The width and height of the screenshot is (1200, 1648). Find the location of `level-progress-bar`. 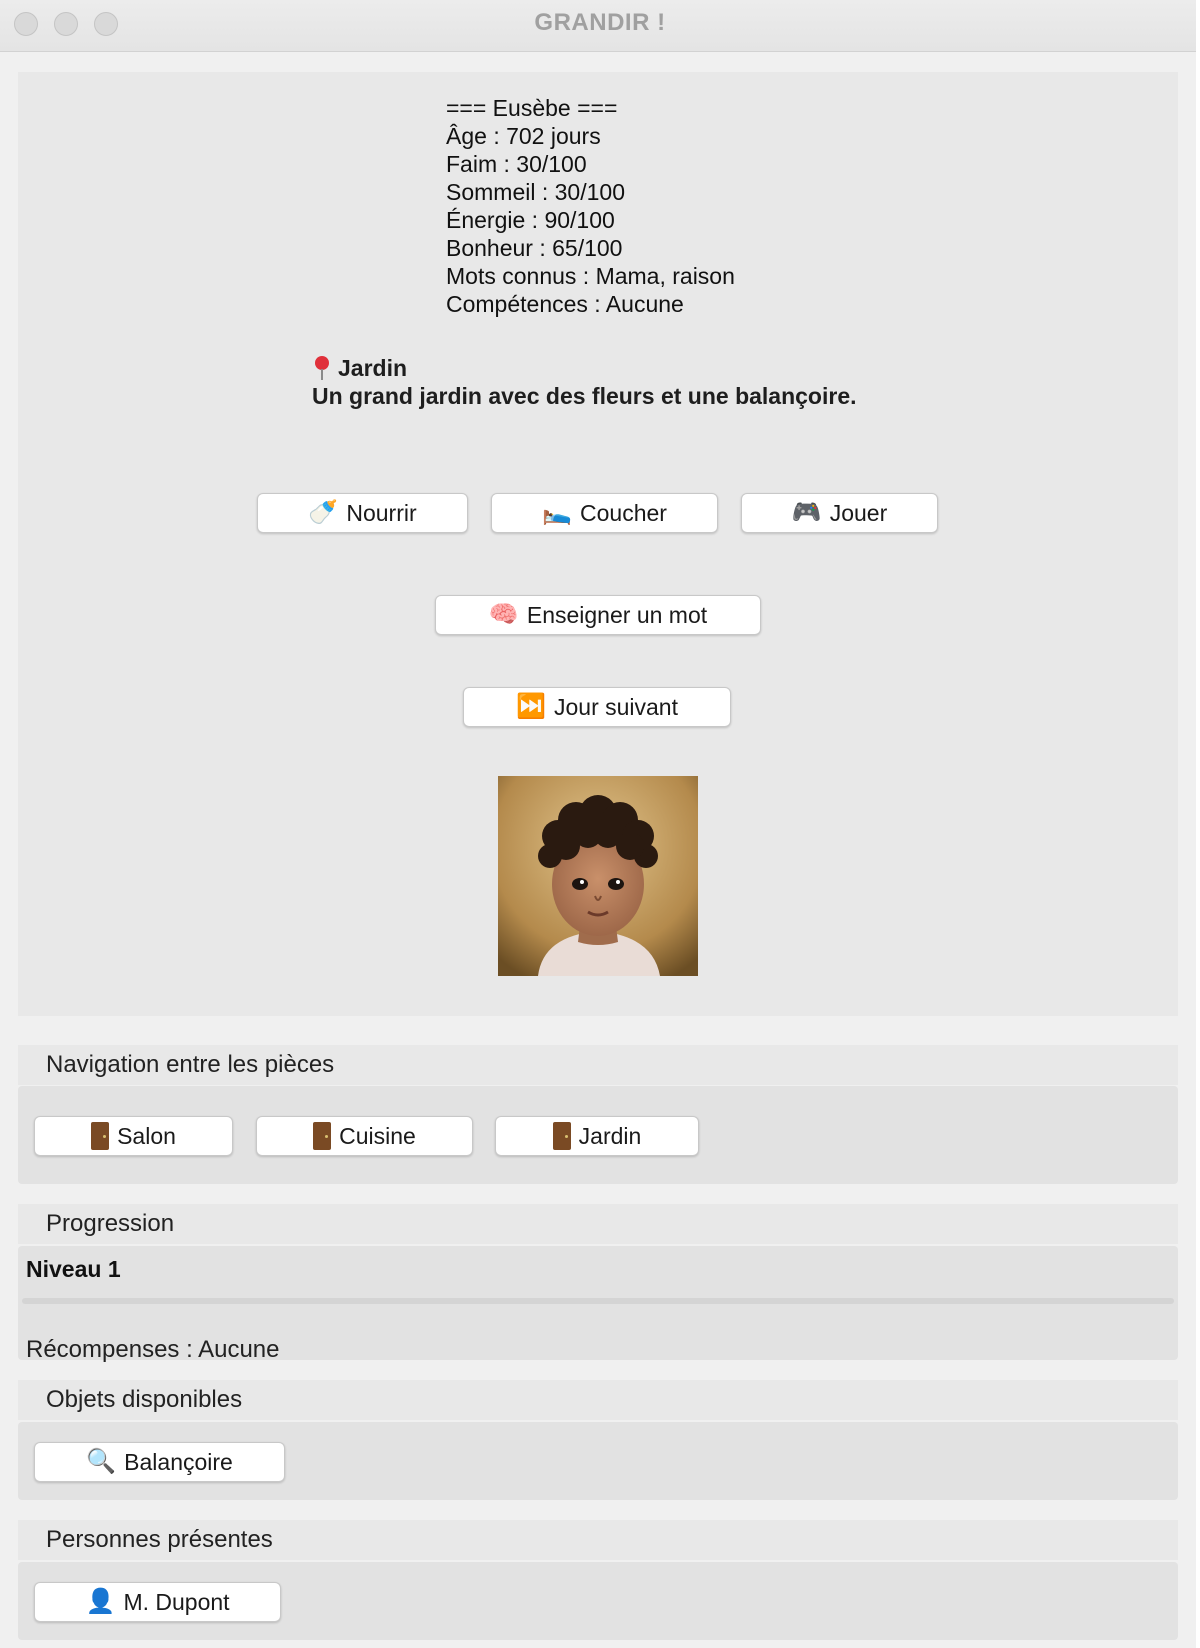

level-progress-bar is located at coordinates (598, 1301).